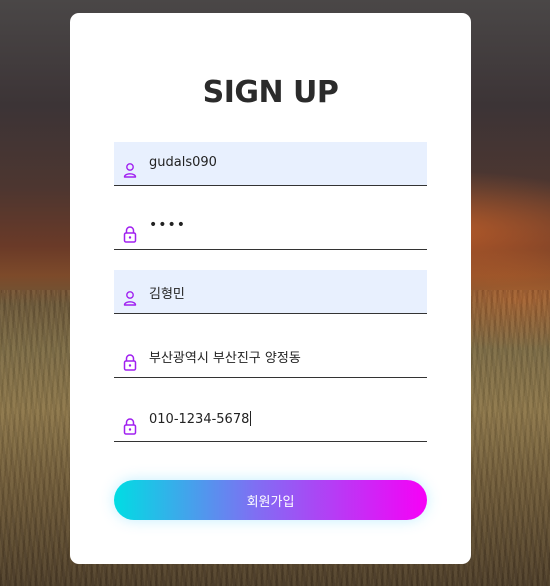 This screenshot has width=550, height=586. What do you see at coordinates (270, 228) in the screenshot?
I see `password-field: ••••` at bounding box center [270, 228].